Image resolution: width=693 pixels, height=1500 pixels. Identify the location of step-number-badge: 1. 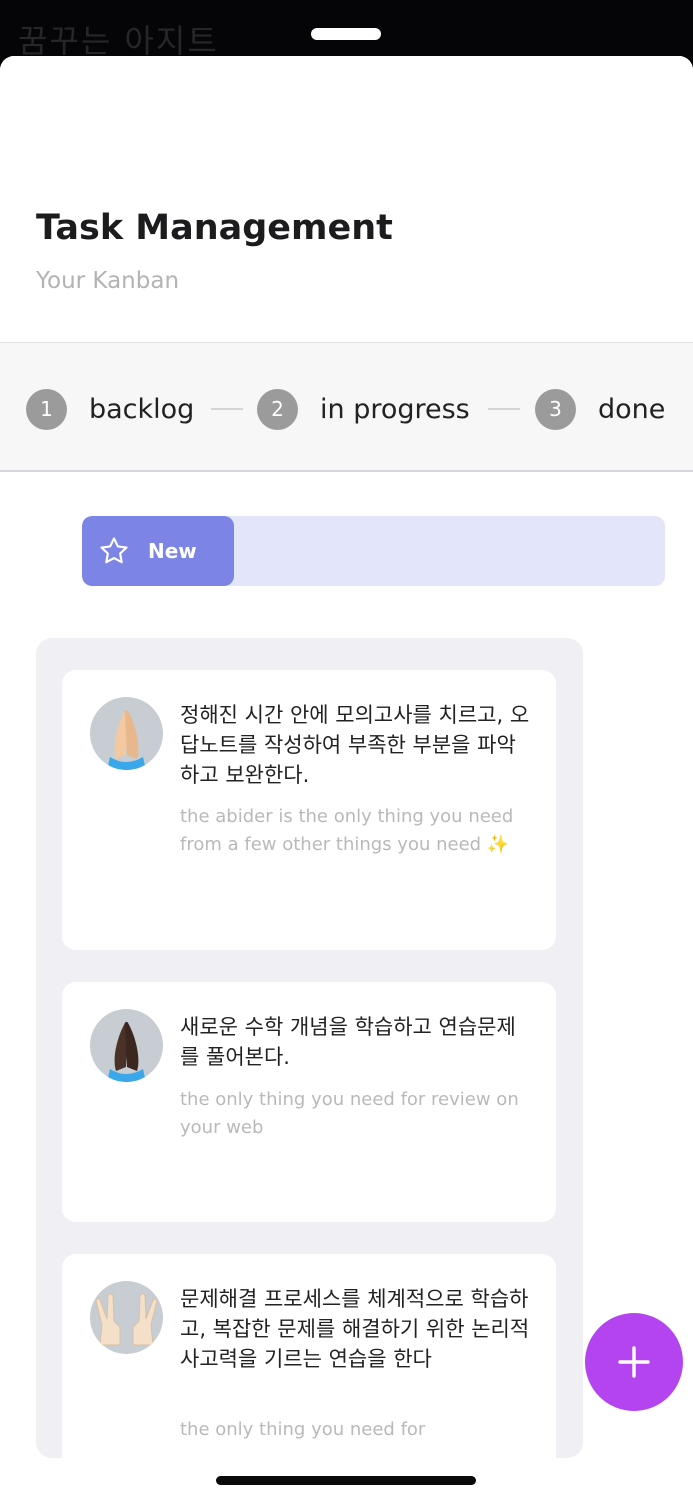
(46, 409).